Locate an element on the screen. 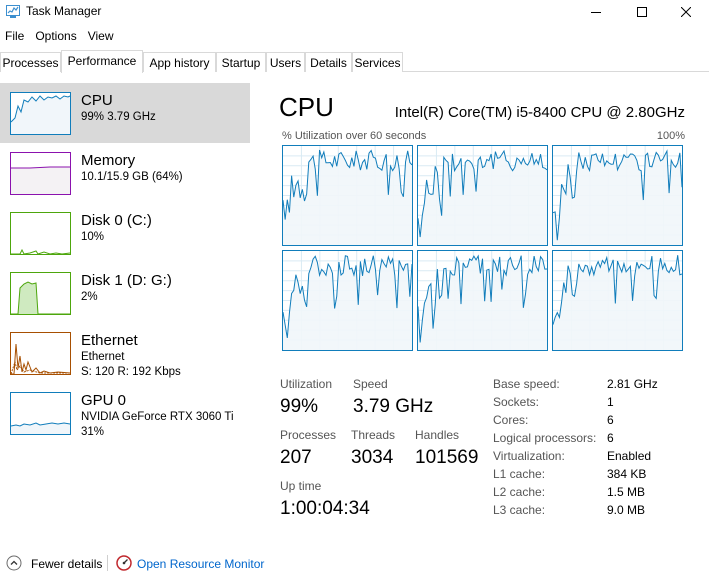  tab-app-history: App history is located at coordinates (179, 62).